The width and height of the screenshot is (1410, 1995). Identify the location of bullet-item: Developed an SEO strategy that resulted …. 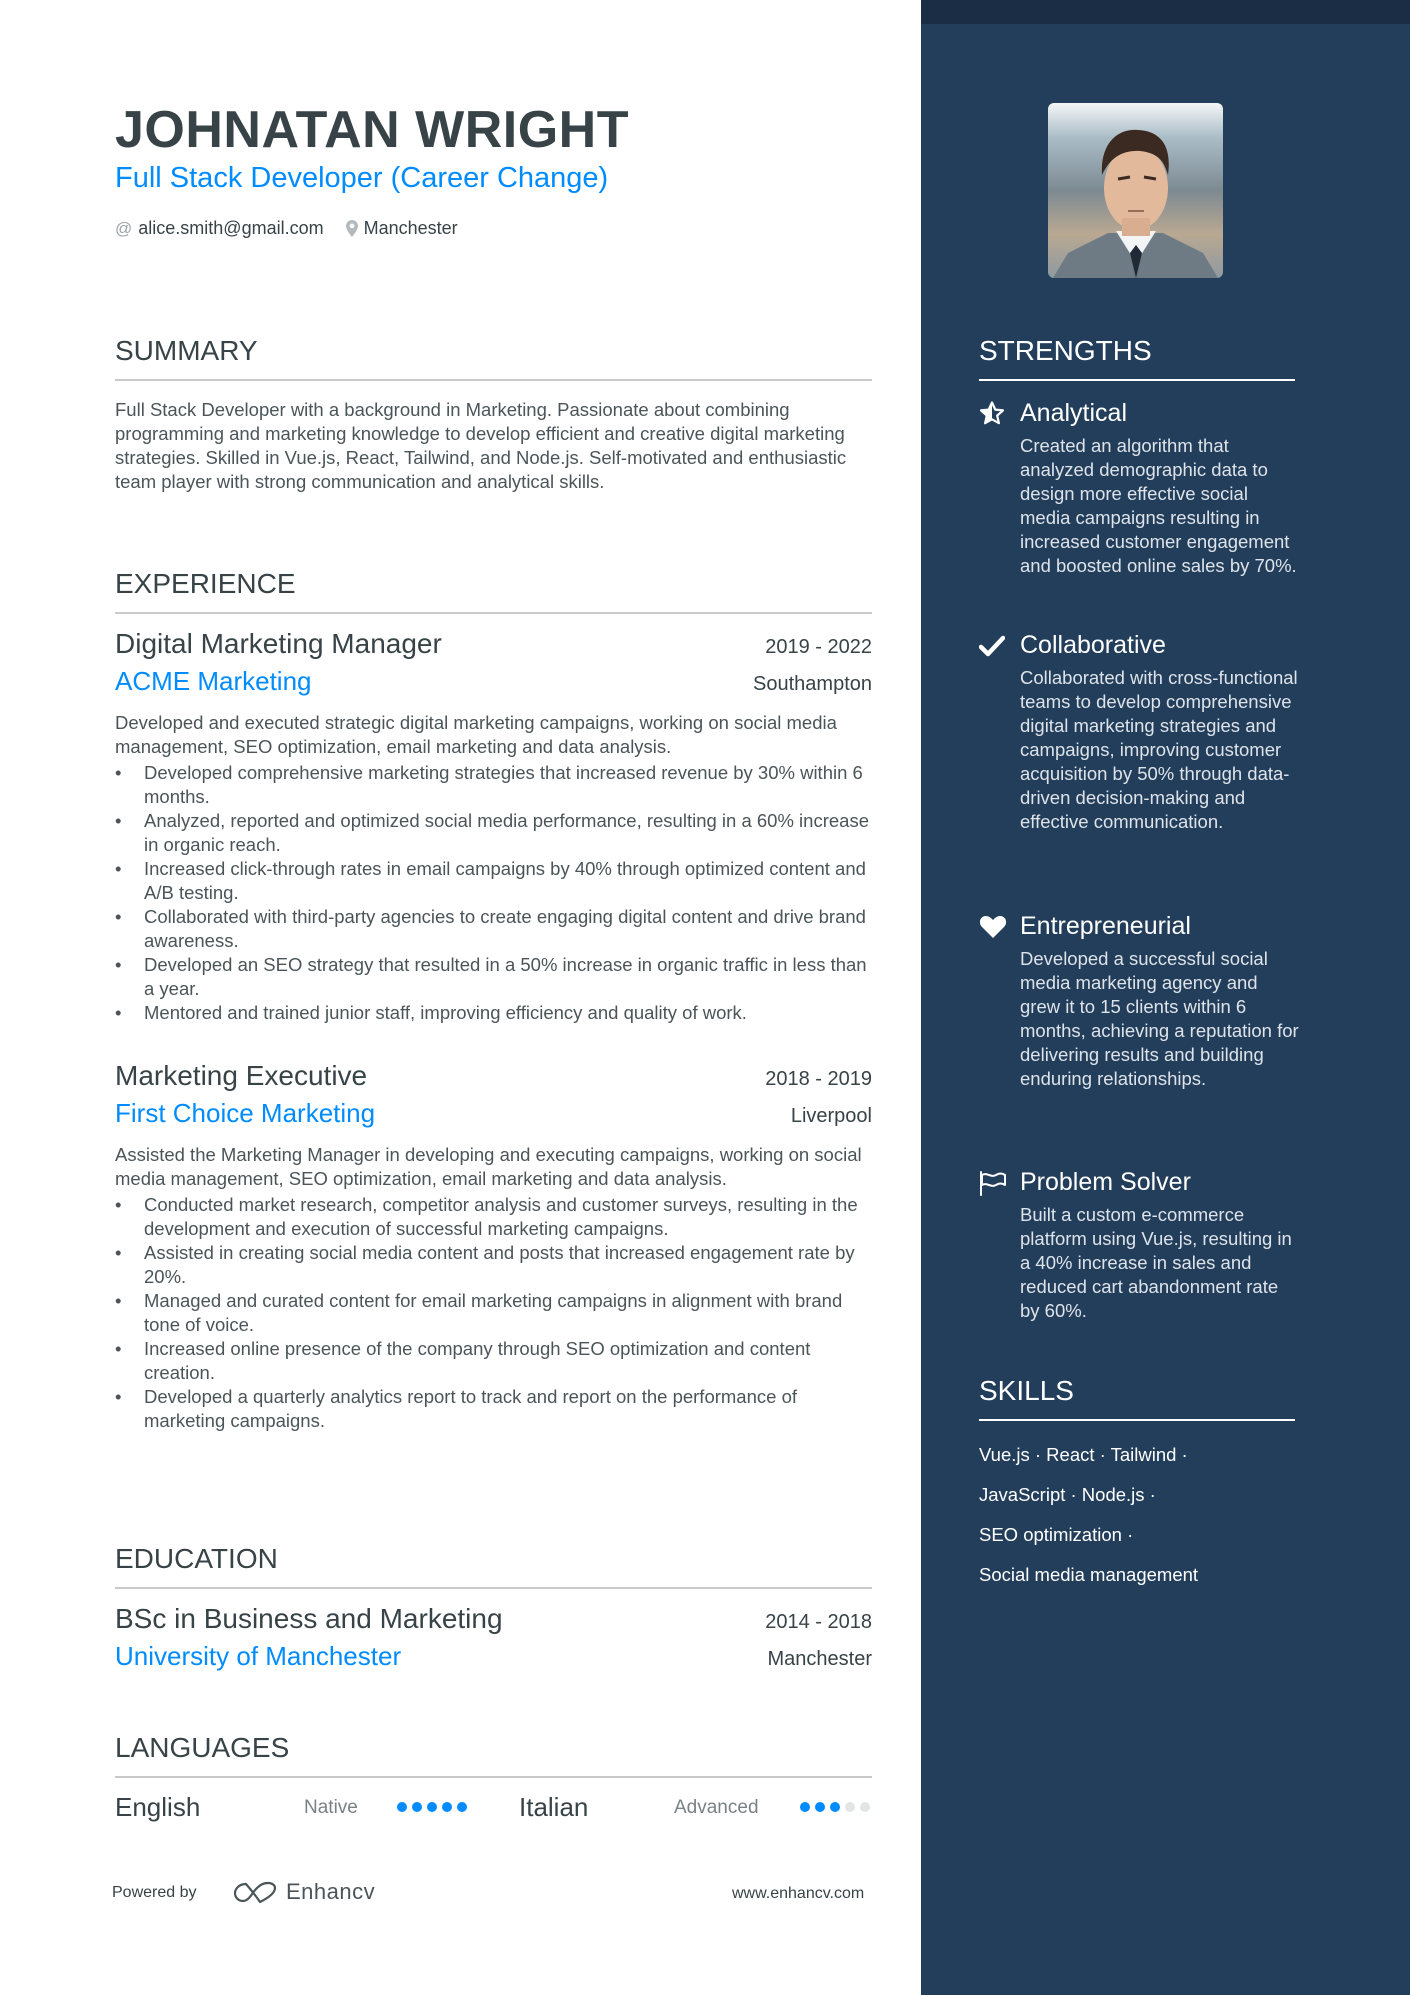
(493, 977).